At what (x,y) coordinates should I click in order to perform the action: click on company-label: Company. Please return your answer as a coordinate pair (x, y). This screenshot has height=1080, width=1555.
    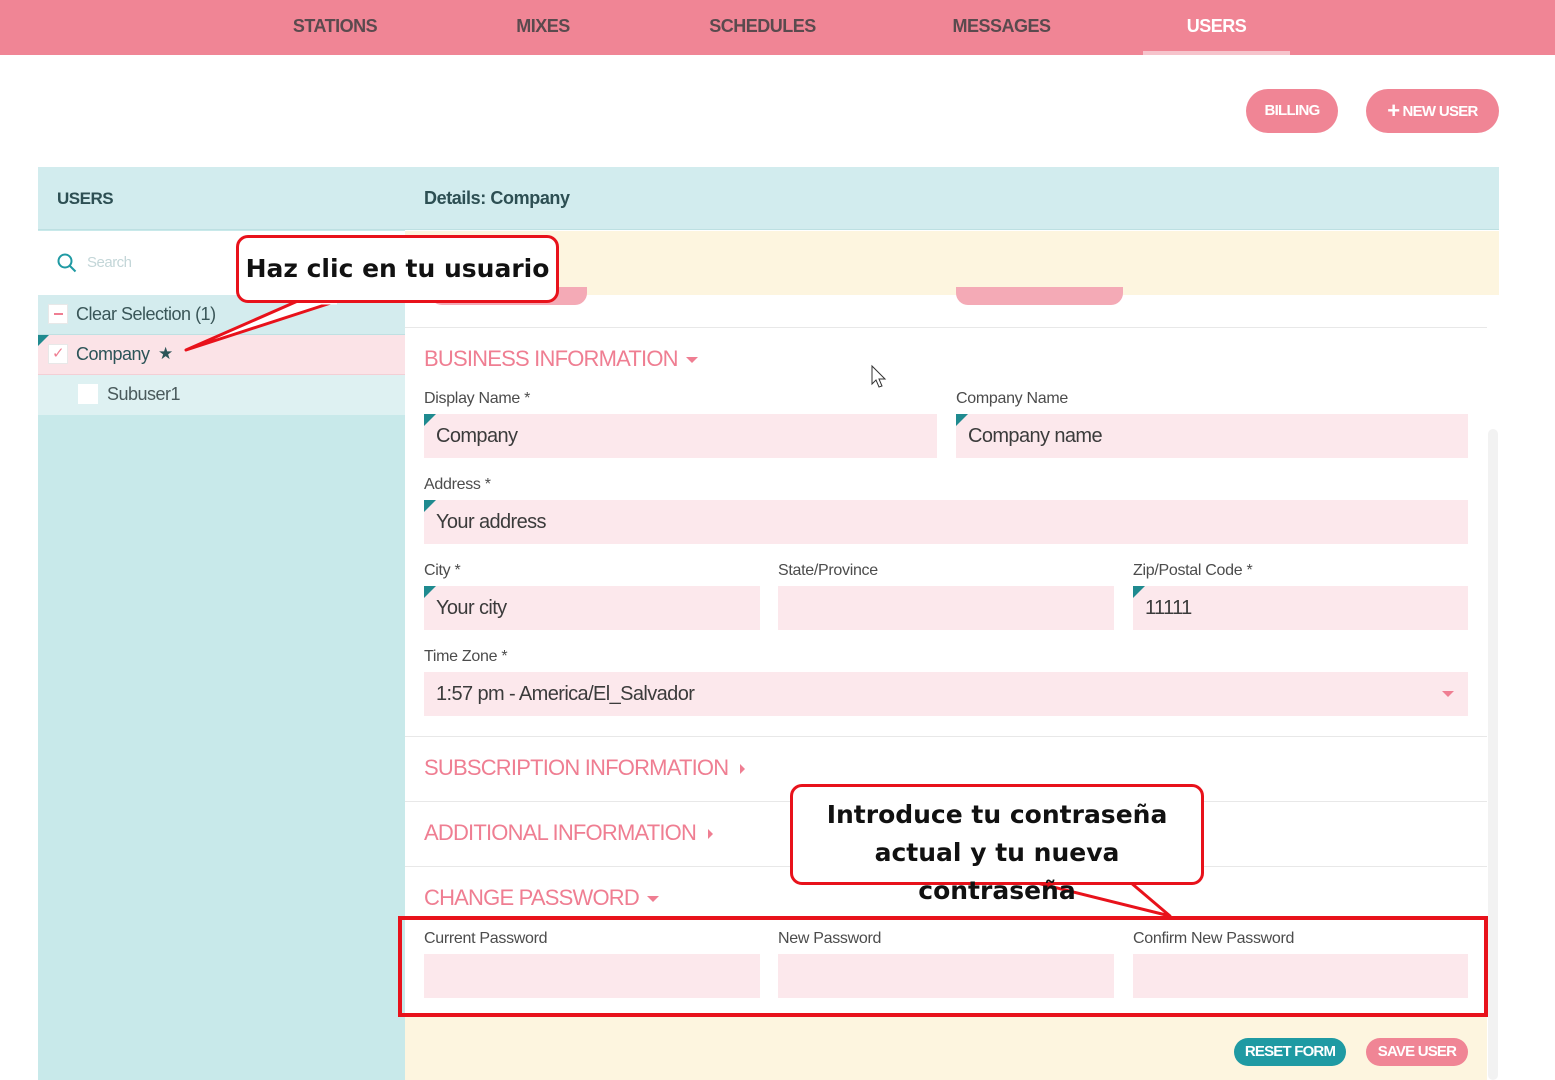
    Looking at the image, I should click on (113, 354).